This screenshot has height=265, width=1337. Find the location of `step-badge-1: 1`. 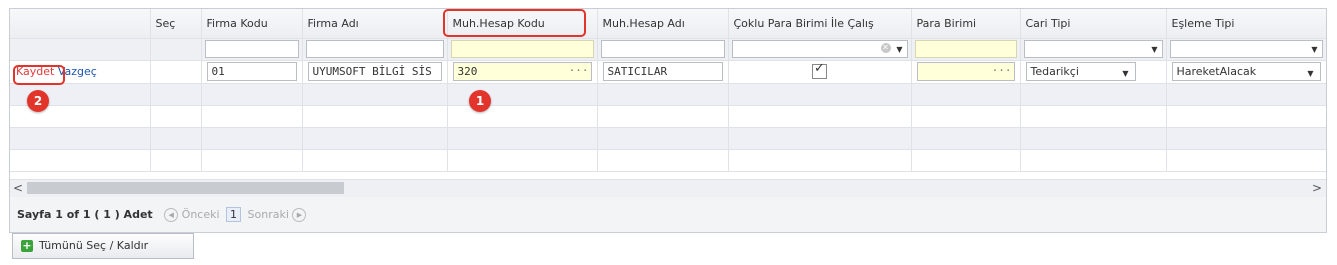

step-badge-1: 1 is located at coordinates (480, 101).